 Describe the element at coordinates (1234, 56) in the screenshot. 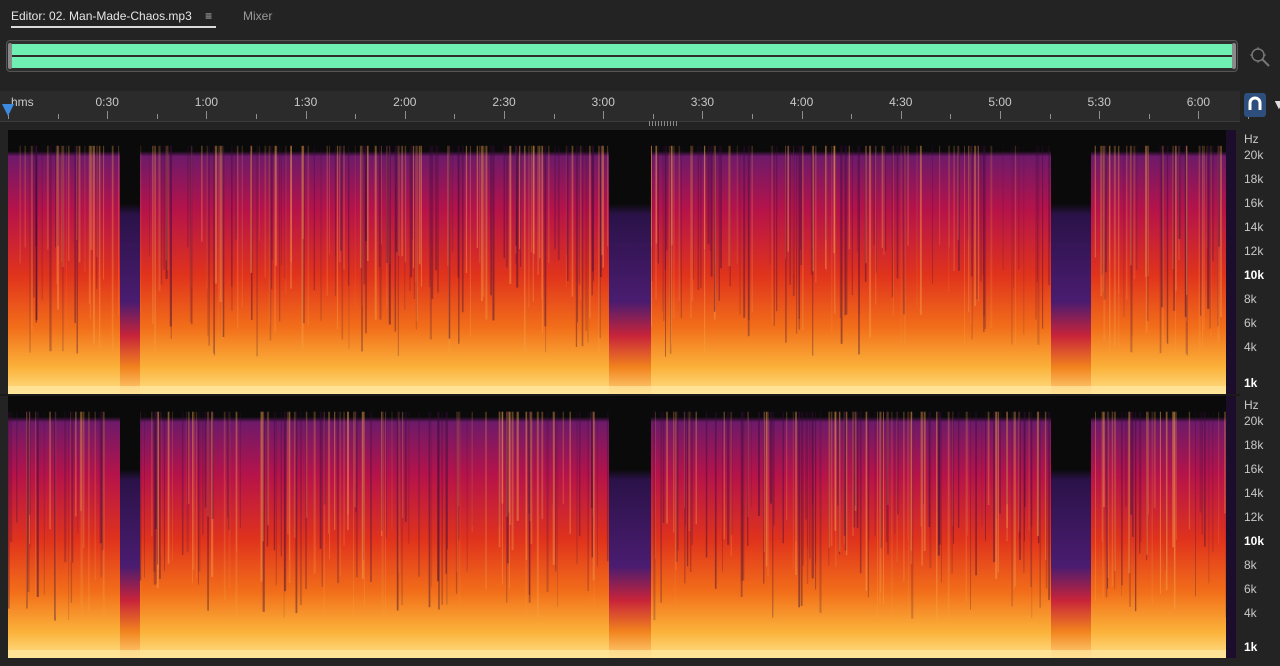

I see `overview-right-handle` at that location.